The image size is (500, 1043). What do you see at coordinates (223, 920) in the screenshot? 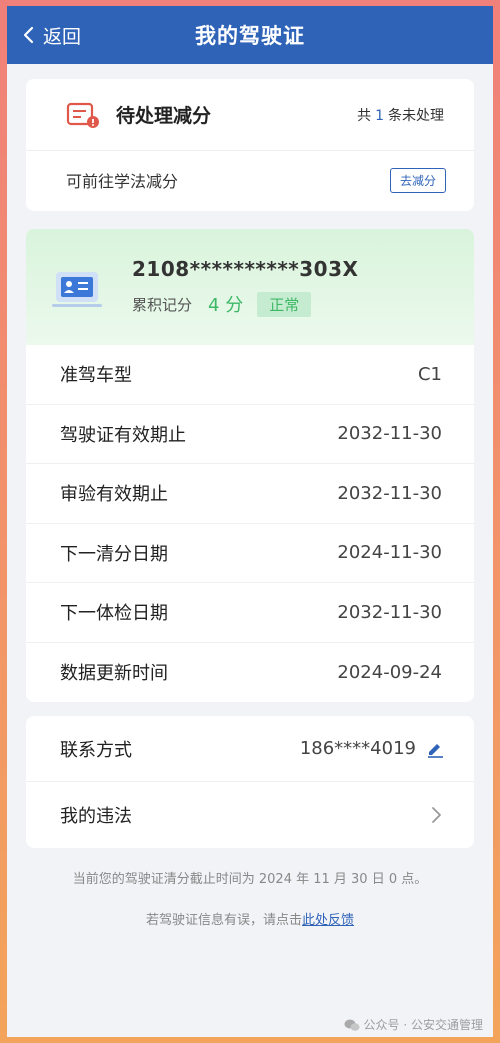
I see `feedback-prefix: 若驾驶证信息有误，请点击` at bounding box center [223, 920].